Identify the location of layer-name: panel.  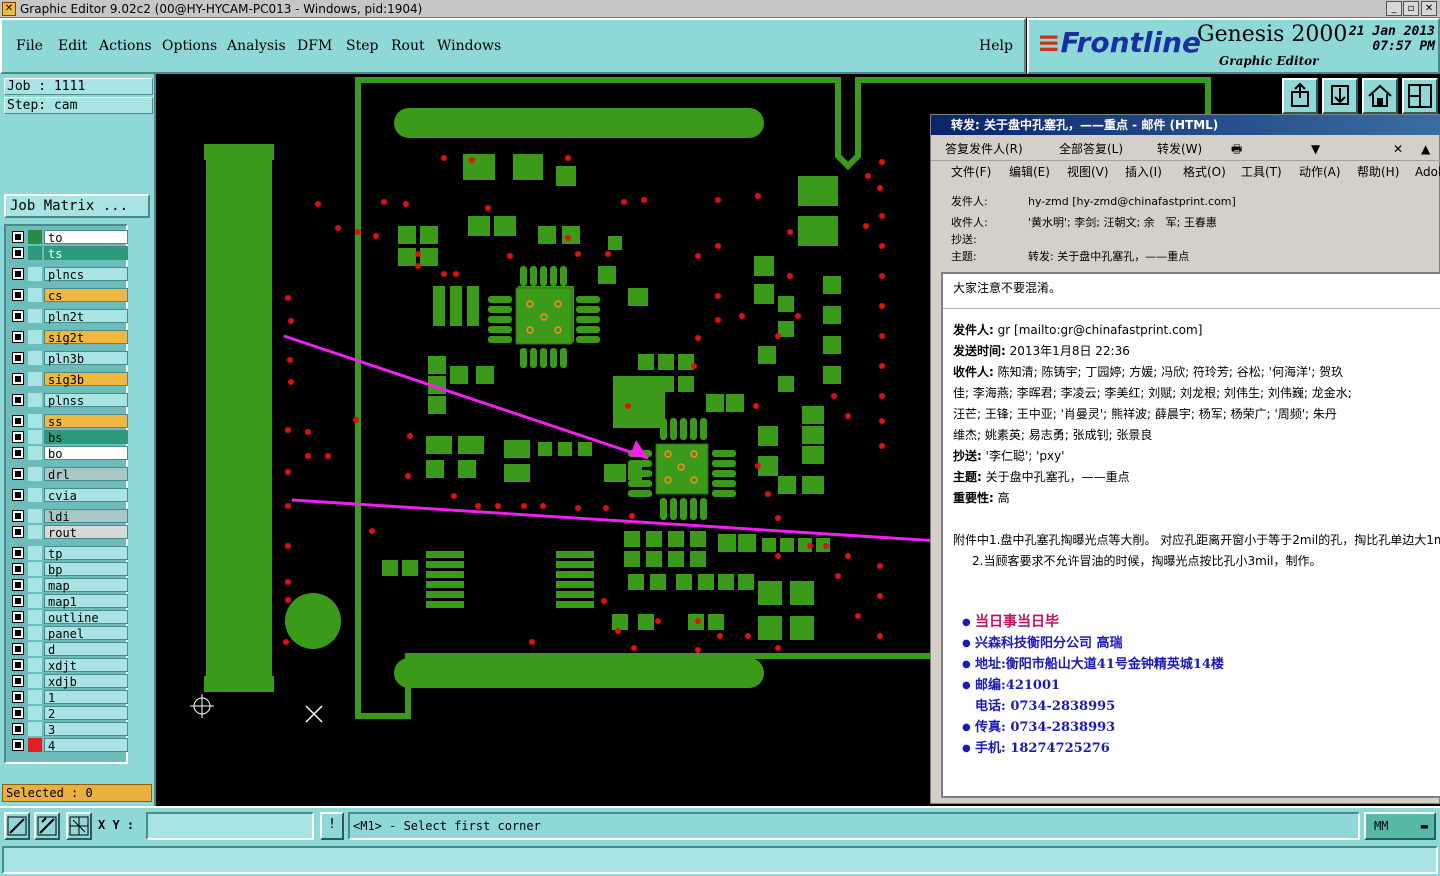
(86, 633).